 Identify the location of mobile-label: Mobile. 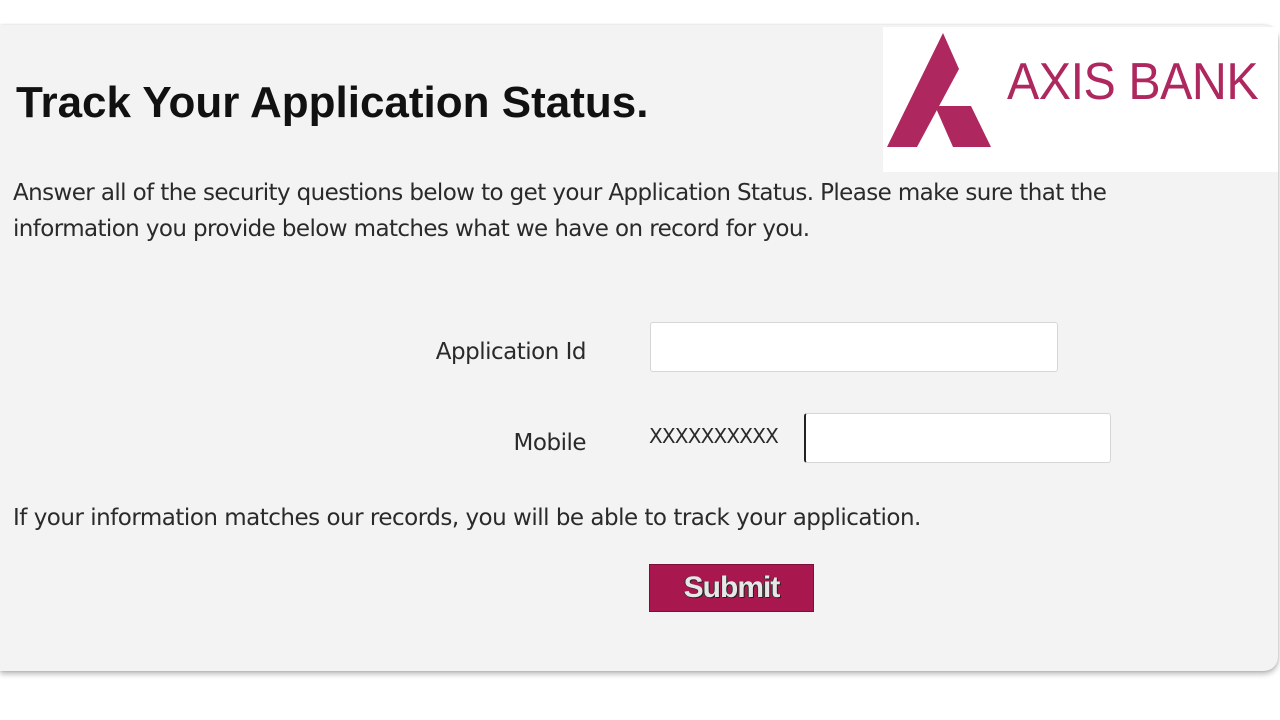
(550, 443).